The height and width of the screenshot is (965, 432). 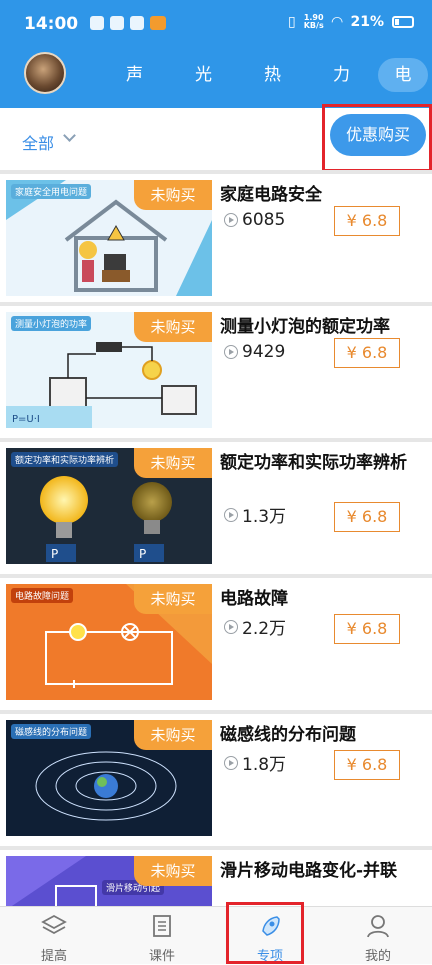 What do you see at coordinates (265, 933) in the screenshot?
I see `nav-highlight-box` at bounding box center [265, 933].